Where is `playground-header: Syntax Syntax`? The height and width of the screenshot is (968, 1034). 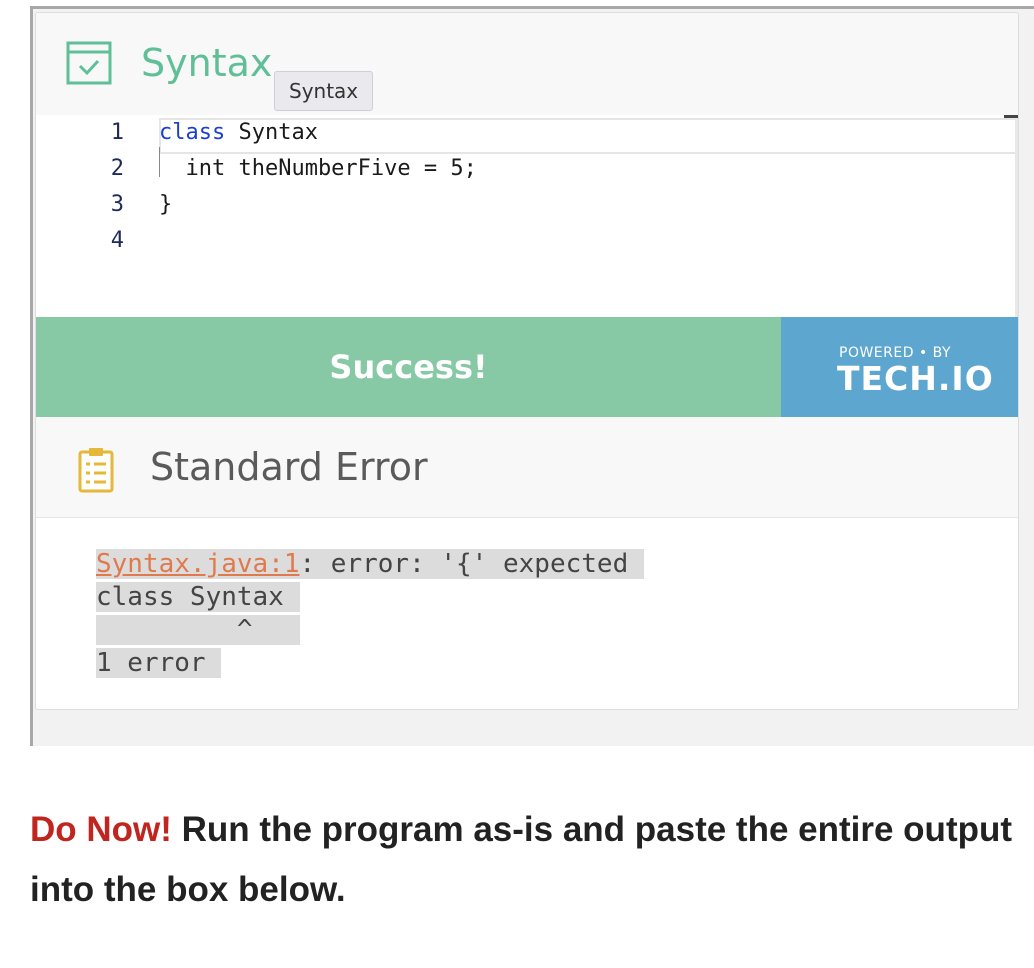
playground-header: Syntax Syntax is located at coordinates (527, 64).